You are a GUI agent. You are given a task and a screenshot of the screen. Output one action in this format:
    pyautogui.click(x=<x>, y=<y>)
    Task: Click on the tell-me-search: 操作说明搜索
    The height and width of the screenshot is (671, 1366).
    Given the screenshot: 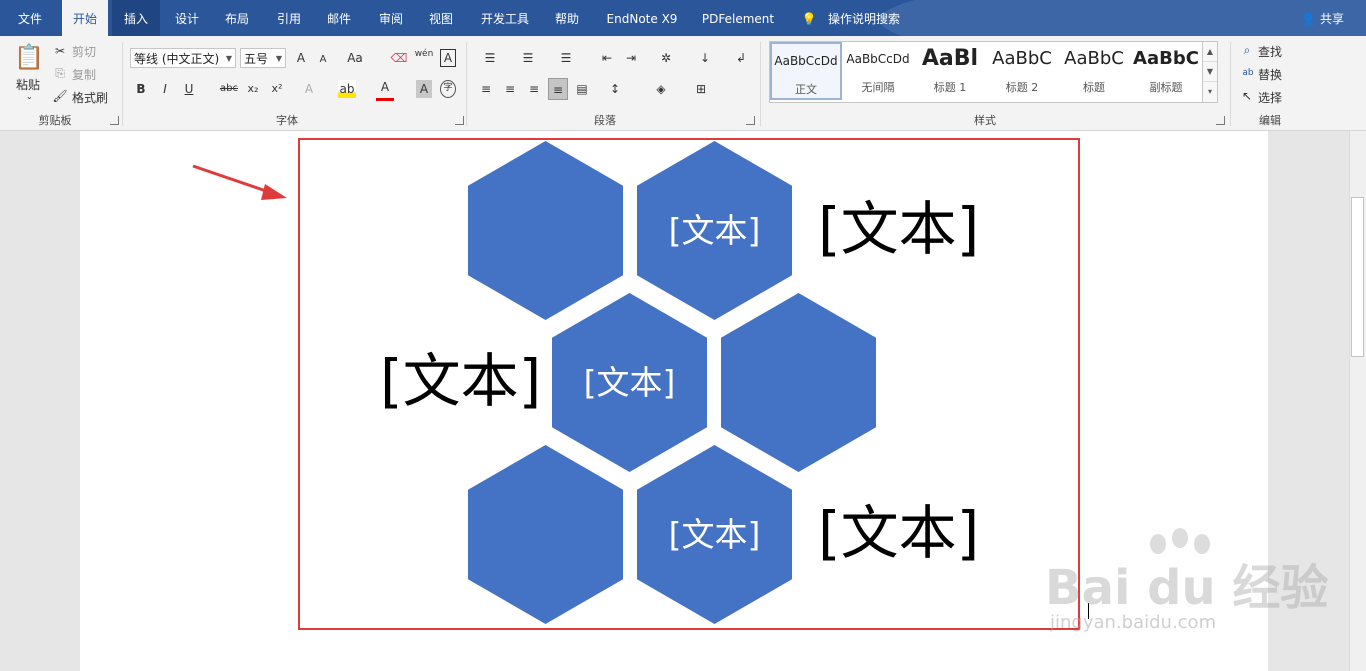 What is the action you would take?
    pyautogui.click(x=864, y=18)
    